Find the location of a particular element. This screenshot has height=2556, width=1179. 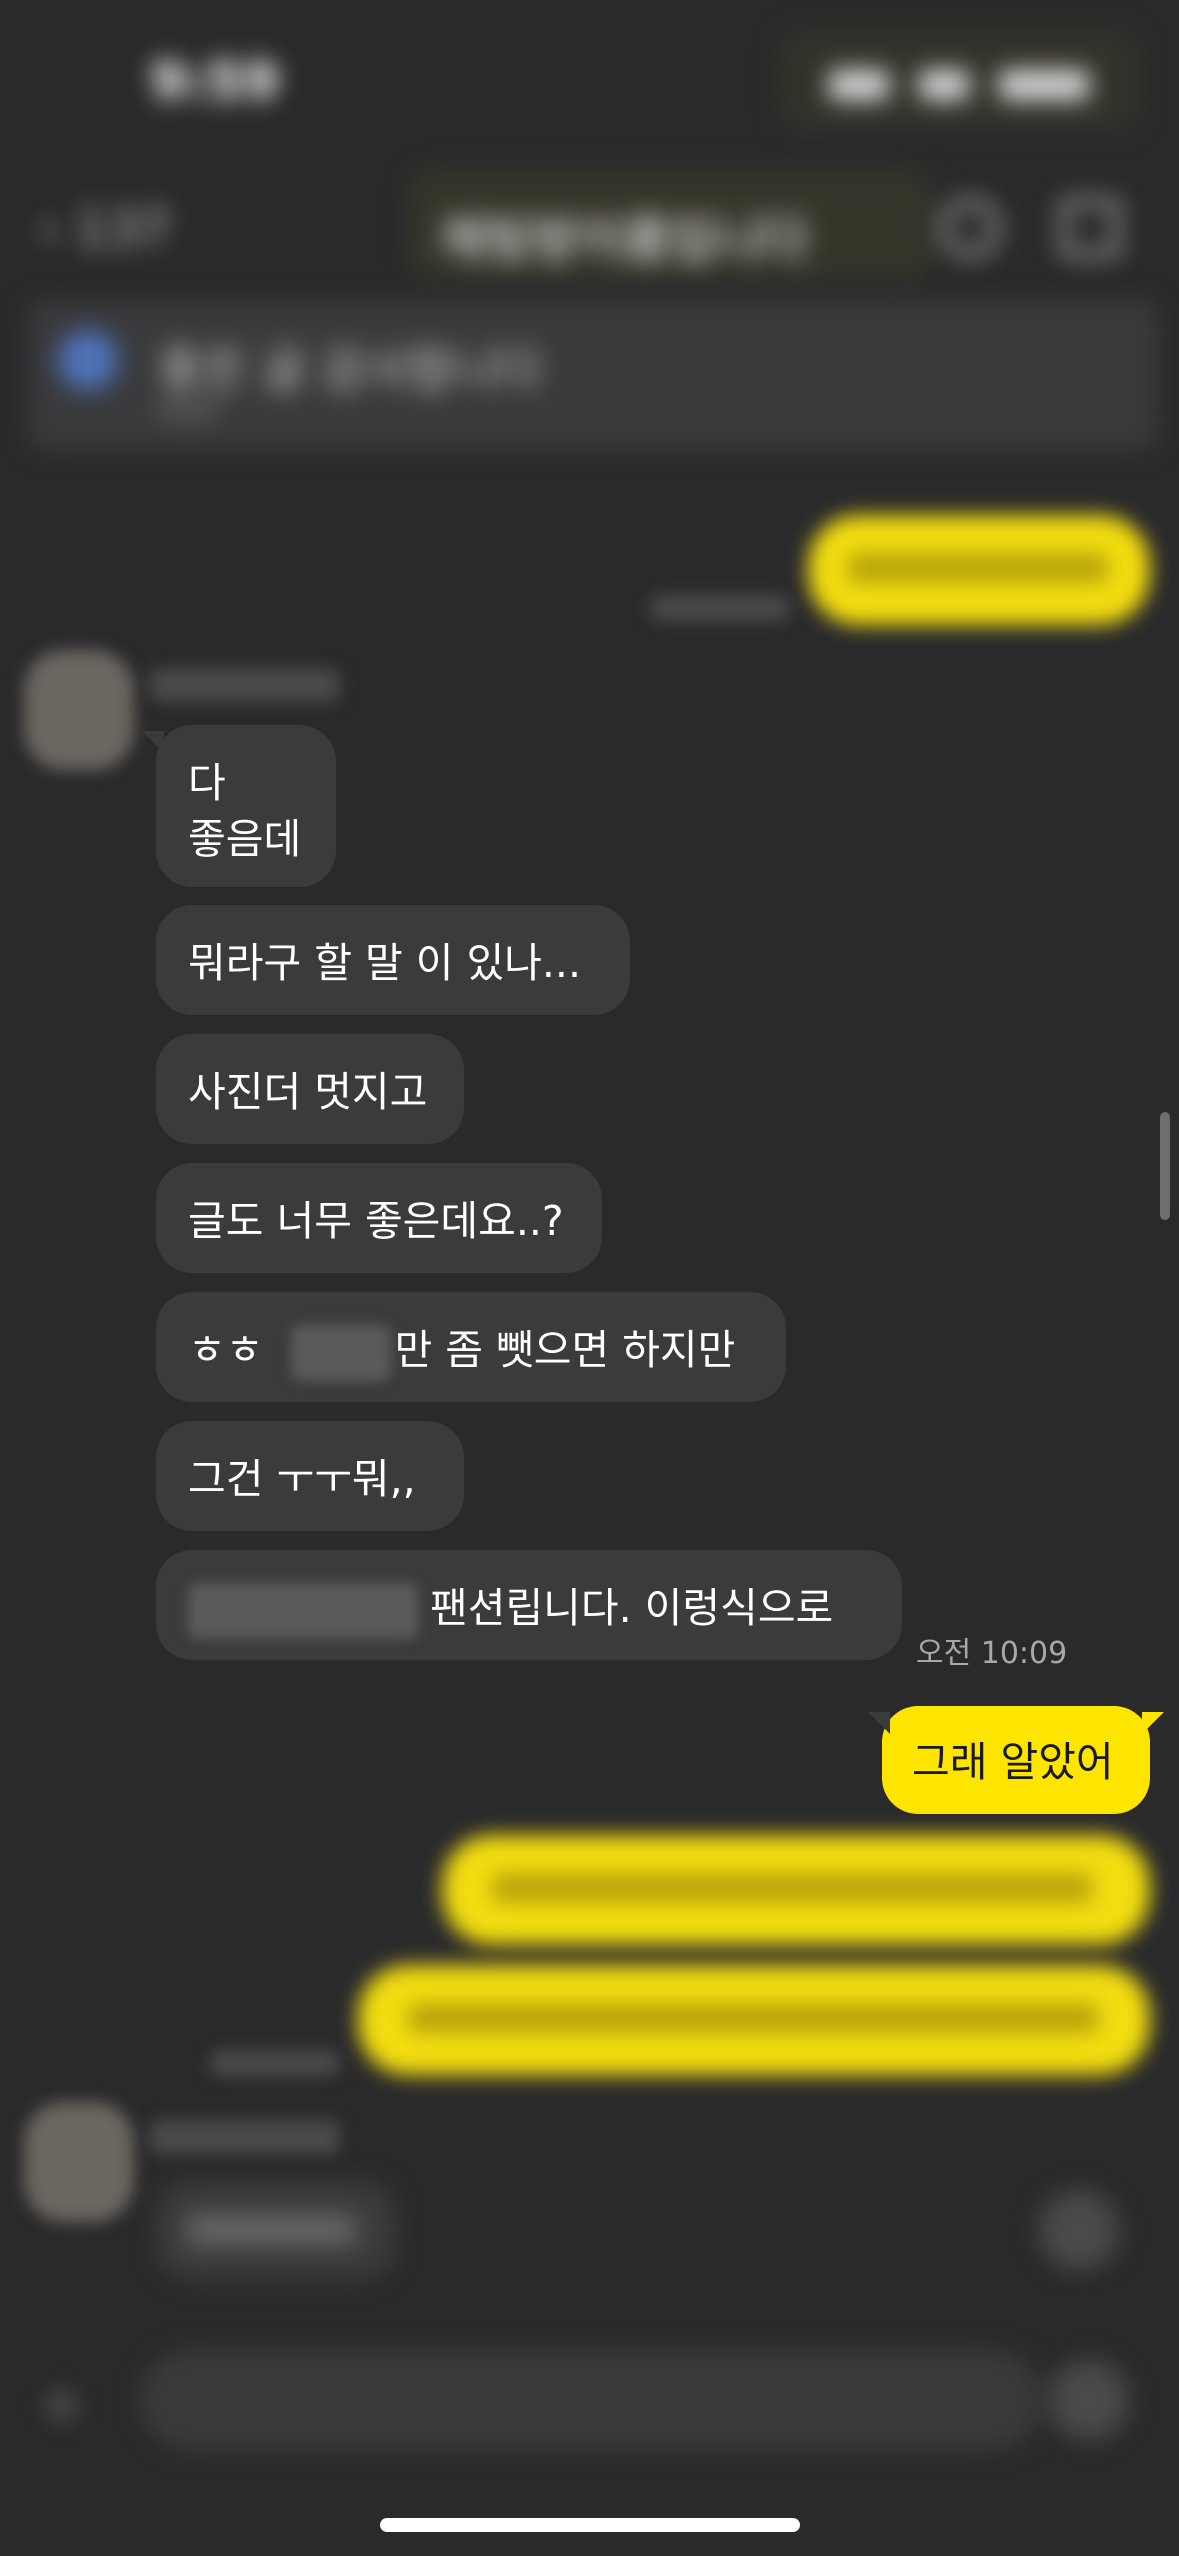

message-text: 만 좀 뺏으면 하지만 is located at coordinates (565, 1350).